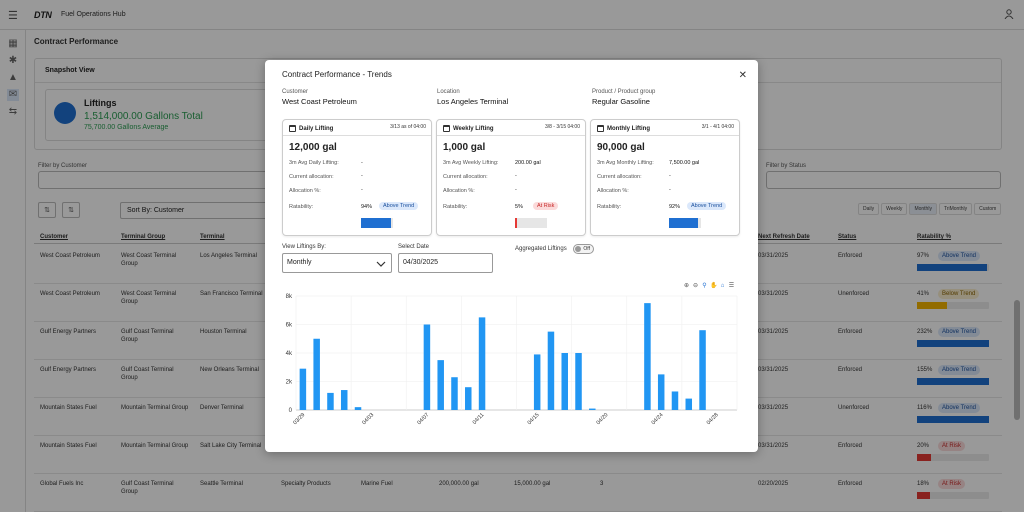 This screenshot has height=512, width=1024. I want to click on y-tick-label: 4k, so click(289, 354).